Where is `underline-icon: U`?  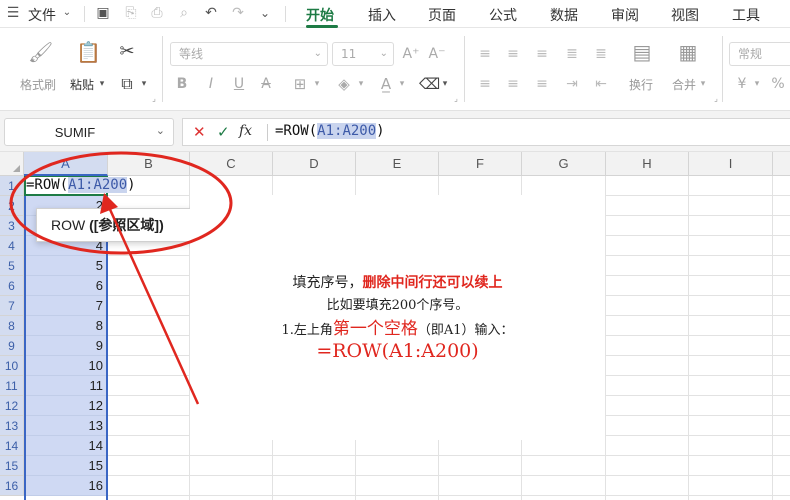
underline-icon: U is located at coordinates (239, 84).